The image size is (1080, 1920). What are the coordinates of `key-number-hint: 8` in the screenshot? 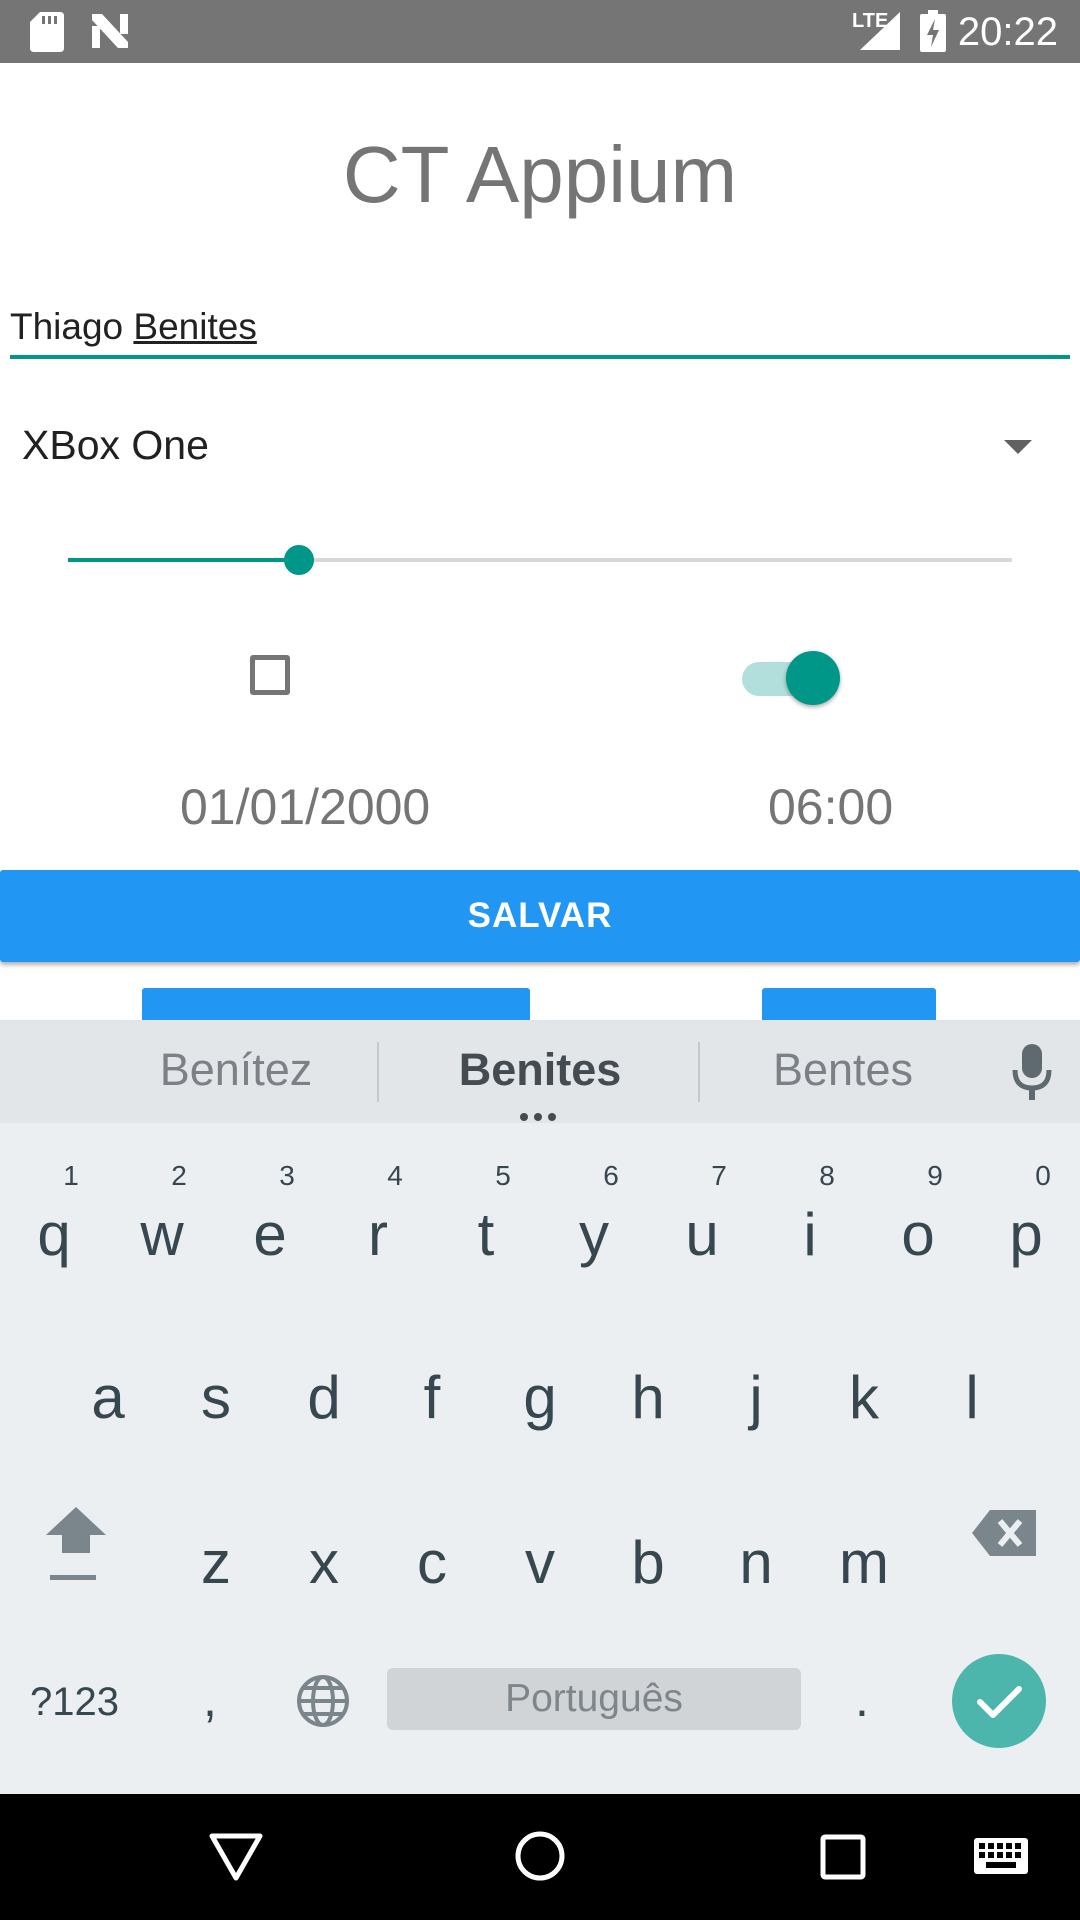 It's located at (827, 1175).